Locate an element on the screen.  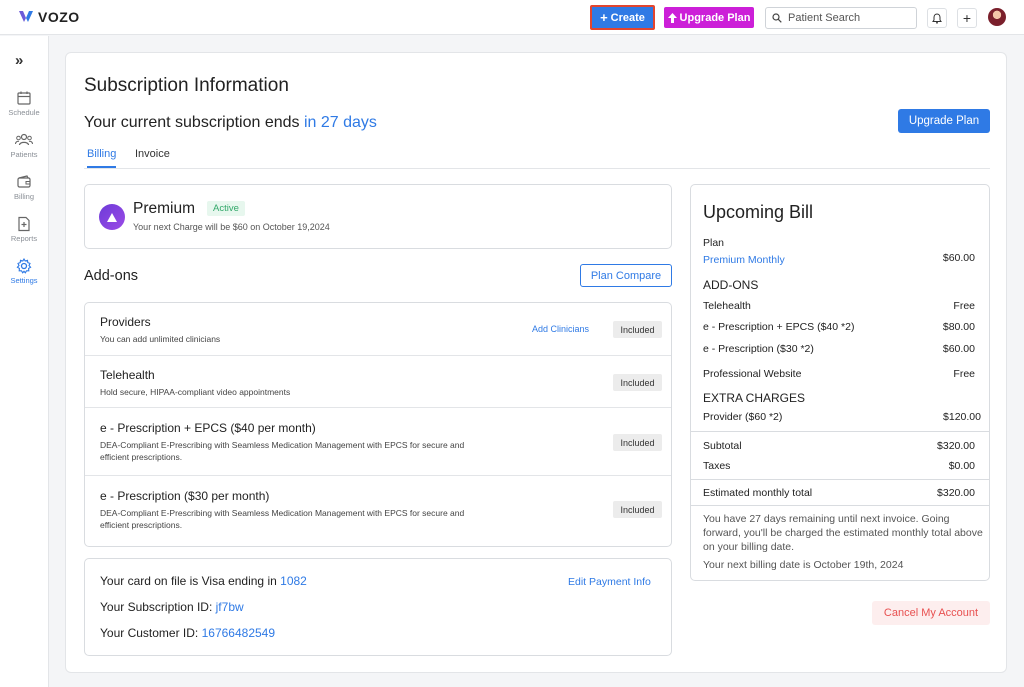
subscription-ends-prefix: Your current subscription ends is located at coordinates (192, 122).